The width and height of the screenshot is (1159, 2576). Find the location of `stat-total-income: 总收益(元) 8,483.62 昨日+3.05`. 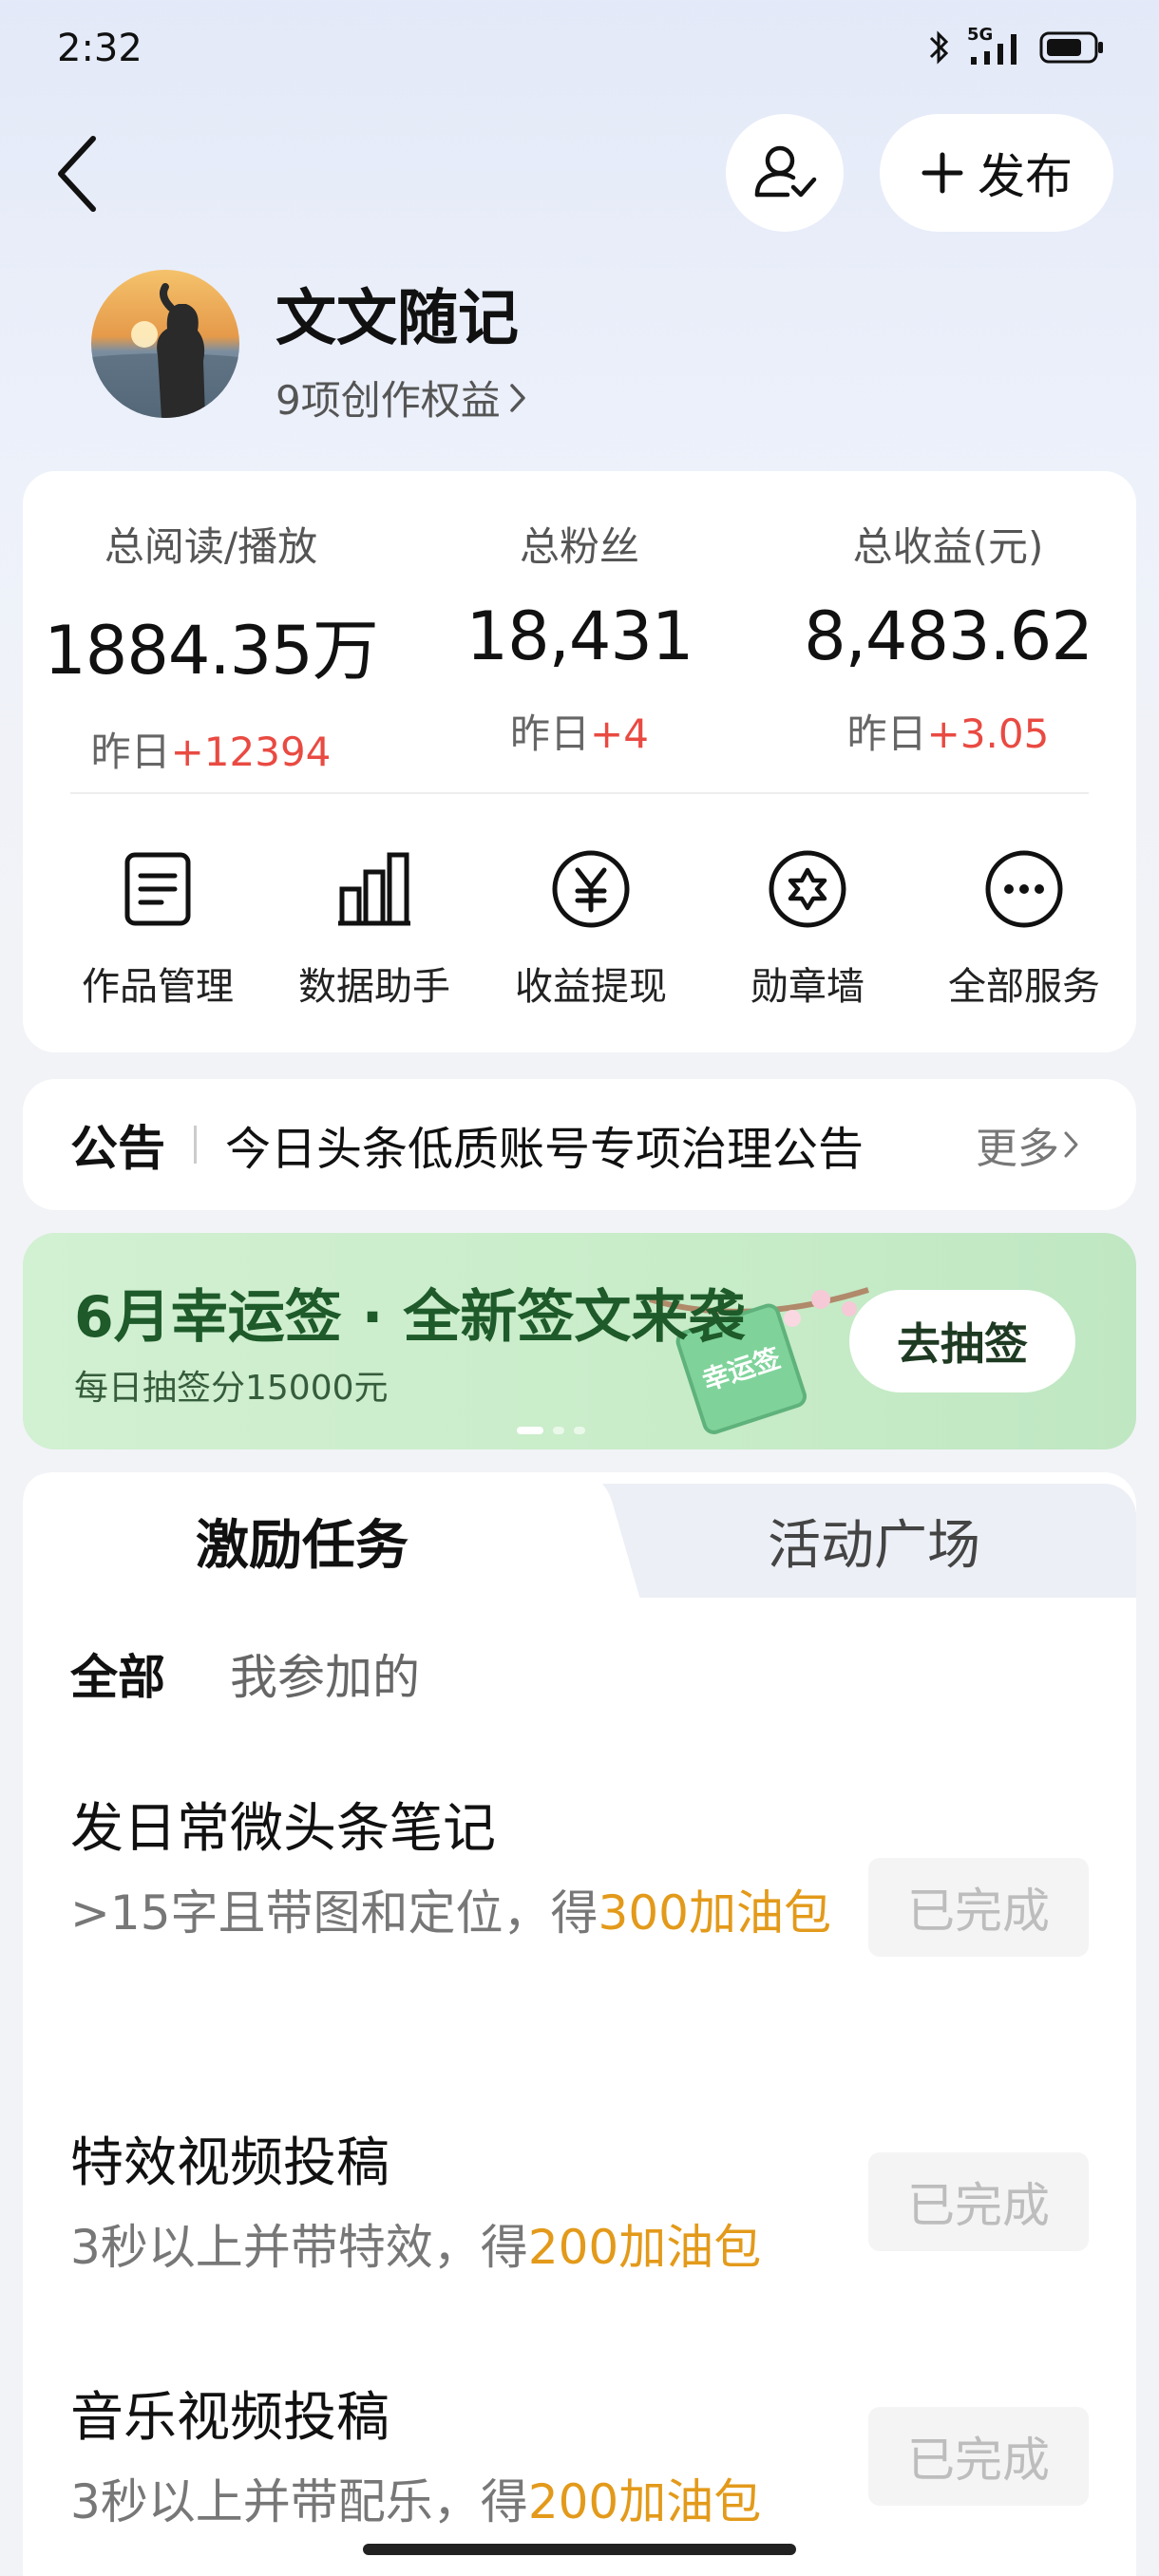

stat-total-income: 总收益(元) 8,483.62 昨日+3.05 is located at coordinates (948, 637).